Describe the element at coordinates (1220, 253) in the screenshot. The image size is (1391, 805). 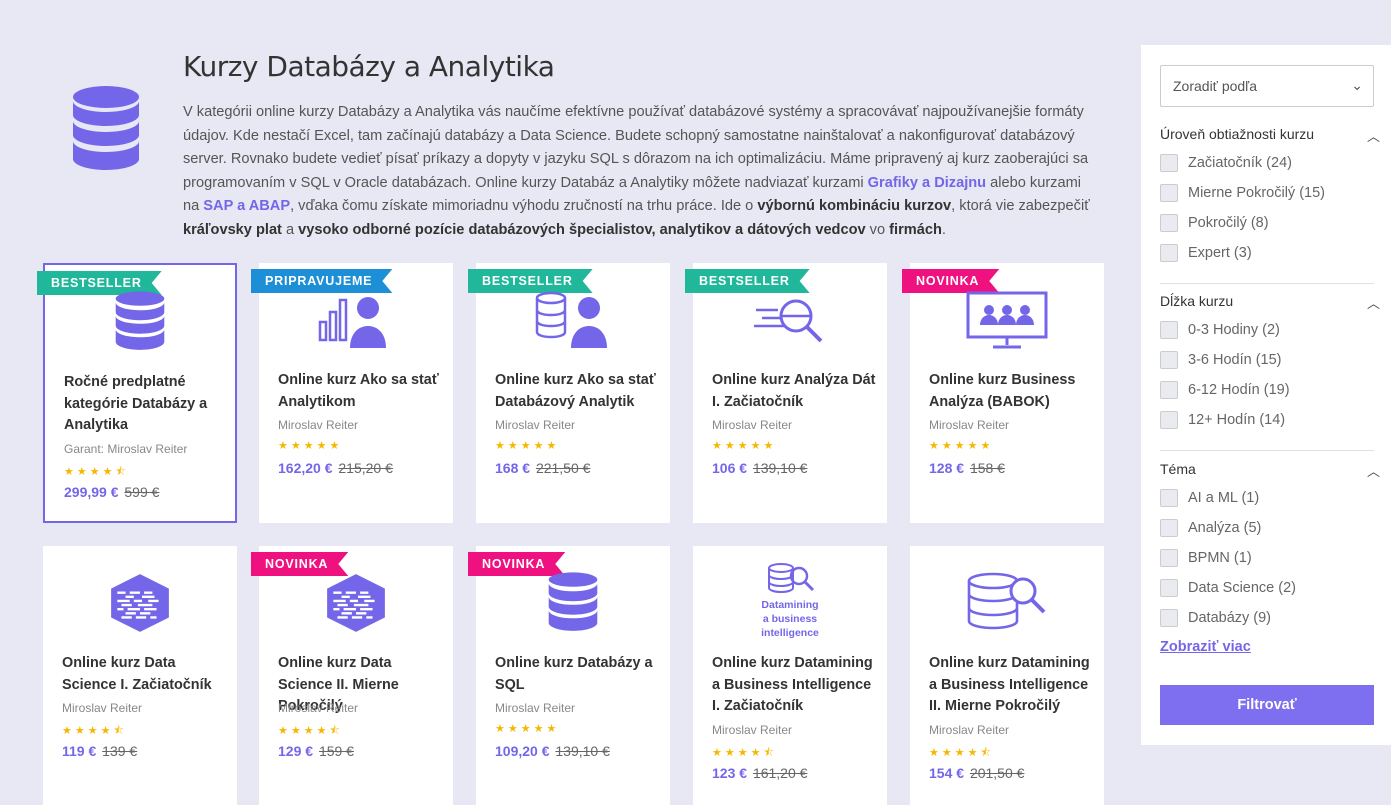
I see `filter-option-label: Expert (3)` at that location.